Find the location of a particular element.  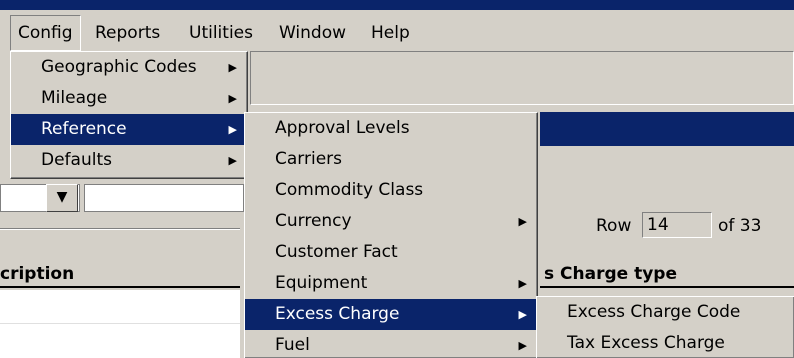

menu-item-excess-charge: Excess Charge ▶ is located at coordinates (391, 314).